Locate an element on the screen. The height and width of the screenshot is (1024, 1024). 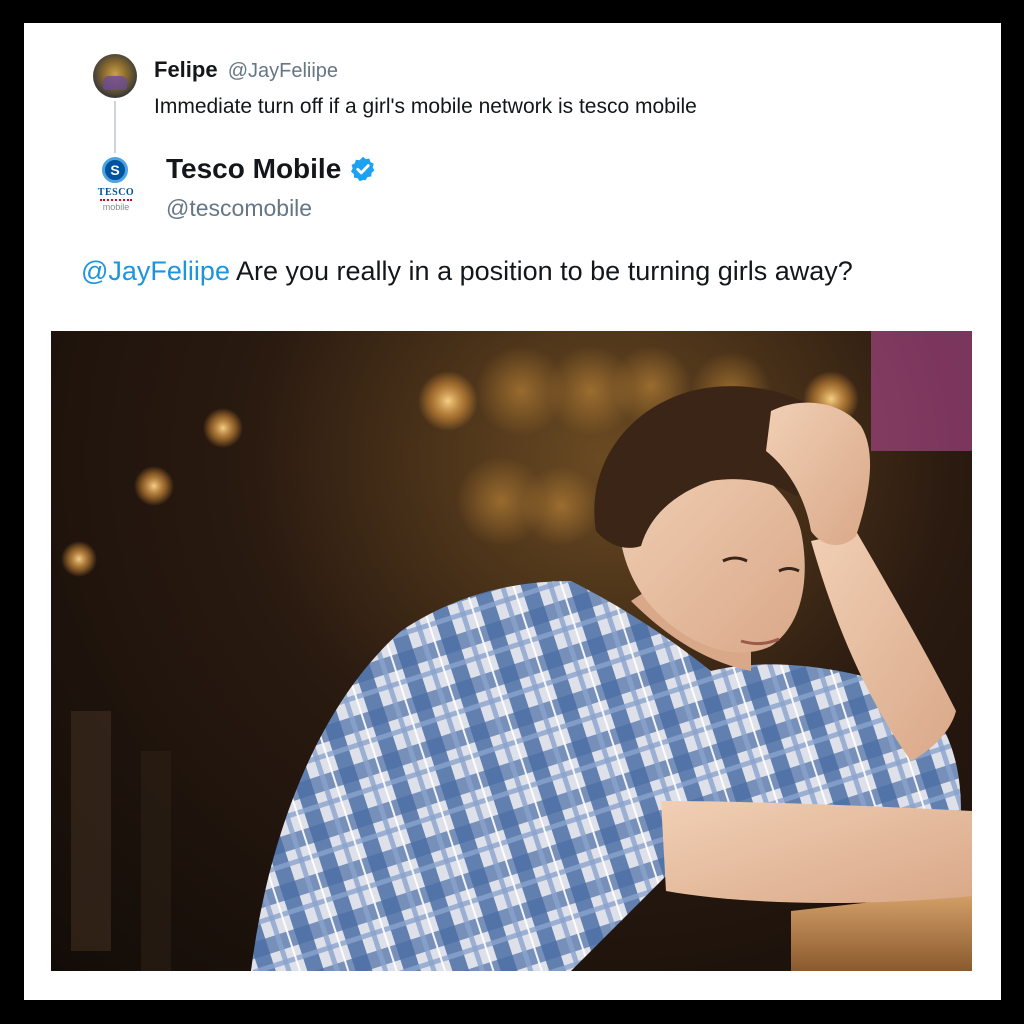
original-author-handle: @JayFeliipe is located at coordinates (283, 71).